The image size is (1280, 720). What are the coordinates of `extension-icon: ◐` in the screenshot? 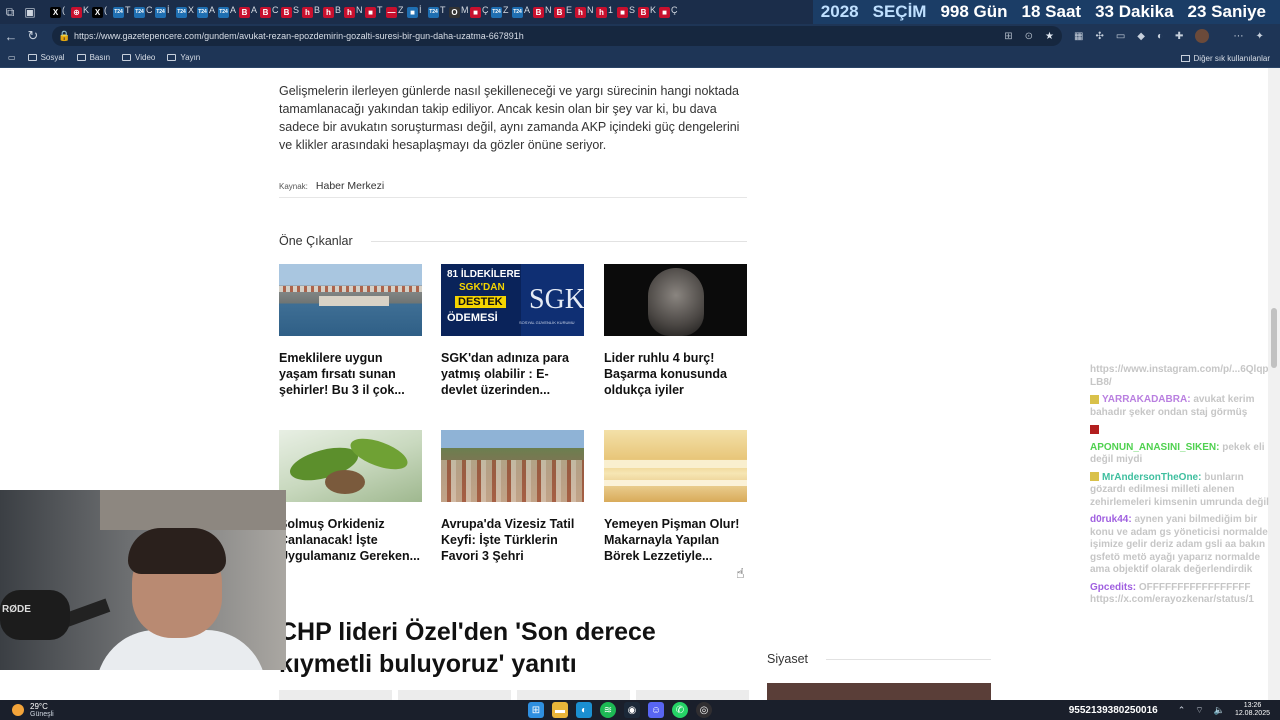 It's located at (1160, 36).